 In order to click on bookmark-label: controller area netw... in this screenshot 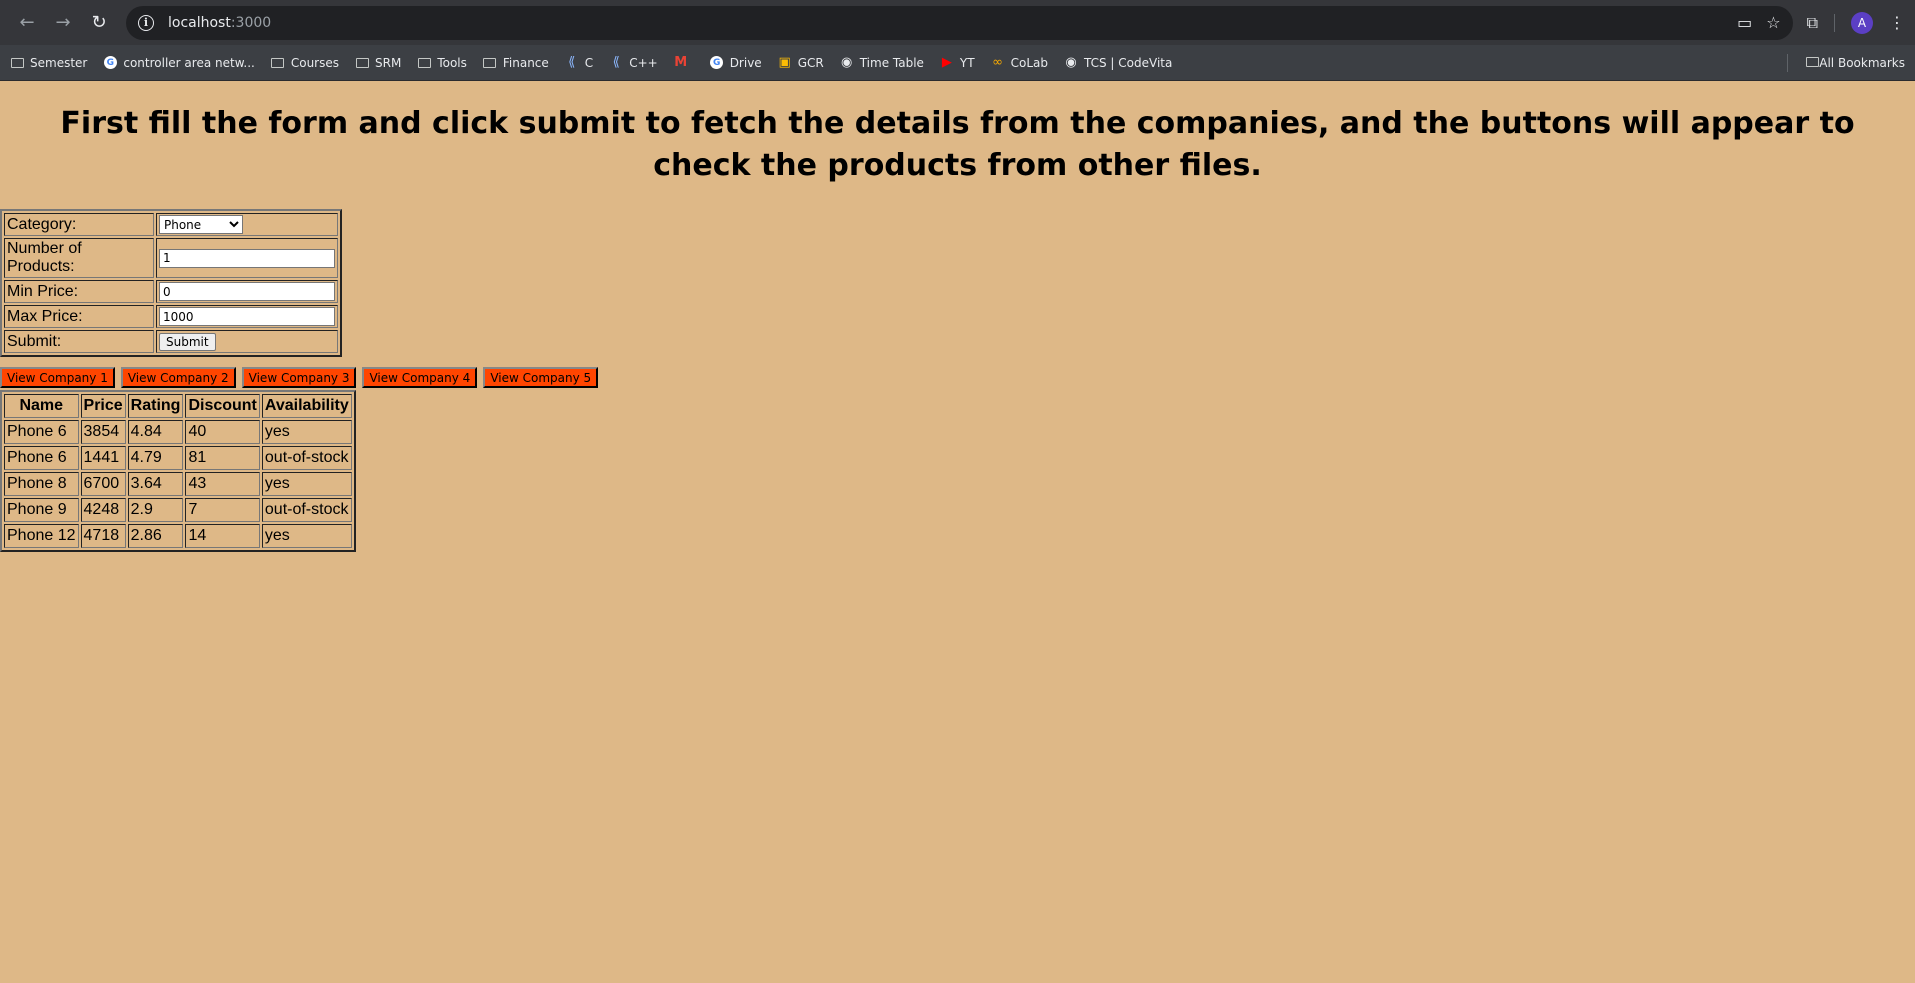, I will do `click(189, 62)`.